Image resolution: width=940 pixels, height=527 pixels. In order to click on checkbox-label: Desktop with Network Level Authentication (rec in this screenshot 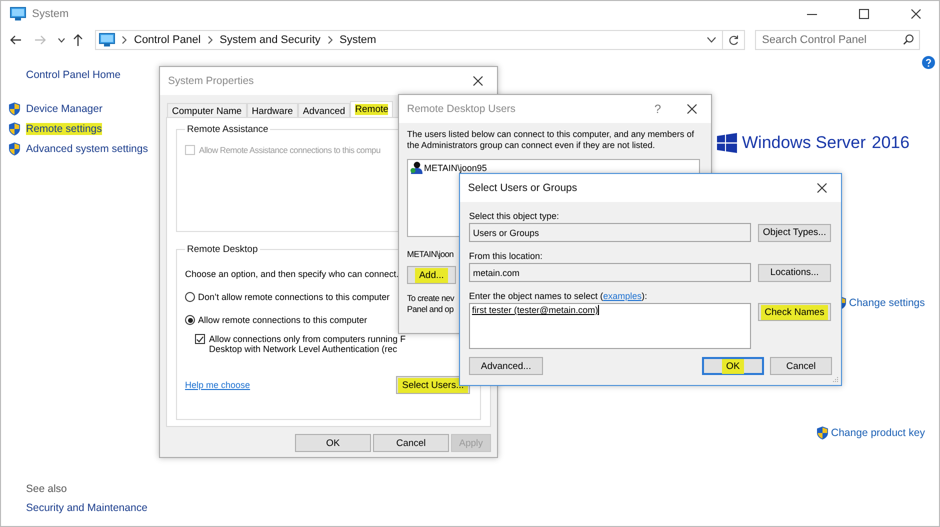, I will do `click(303, 349)`.